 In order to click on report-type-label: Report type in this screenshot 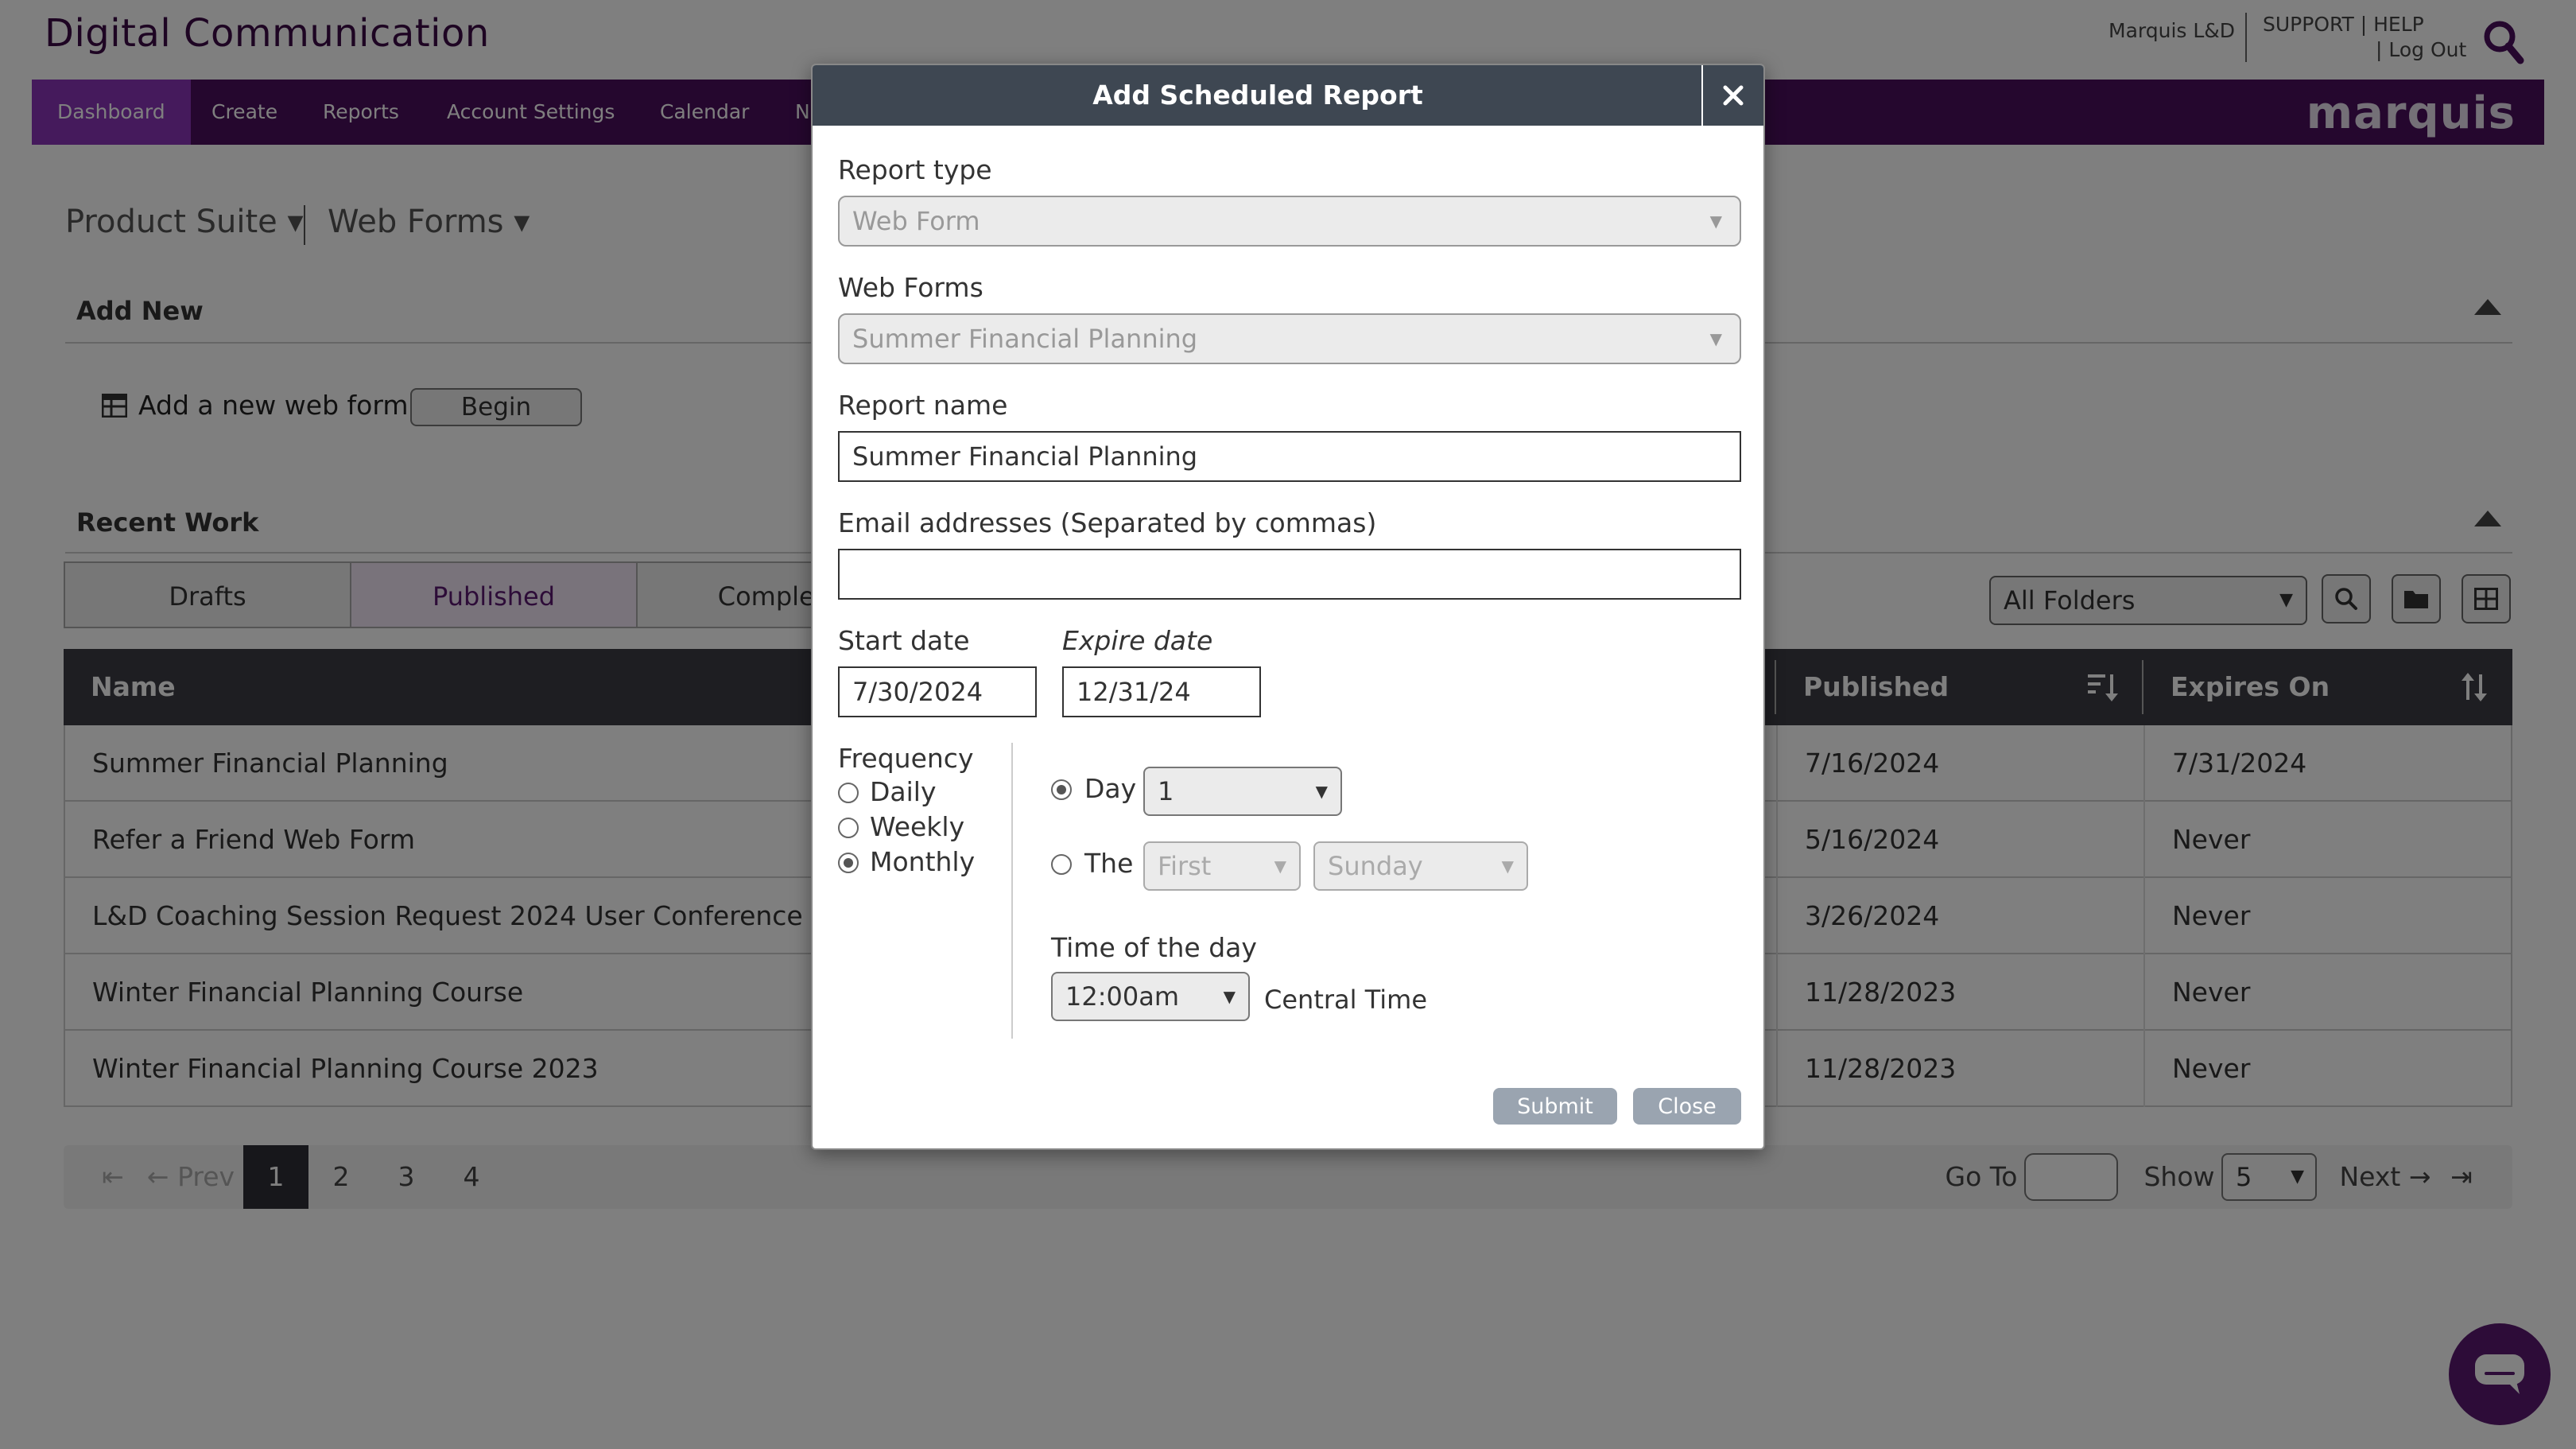, I will do `click(915, 169)`.